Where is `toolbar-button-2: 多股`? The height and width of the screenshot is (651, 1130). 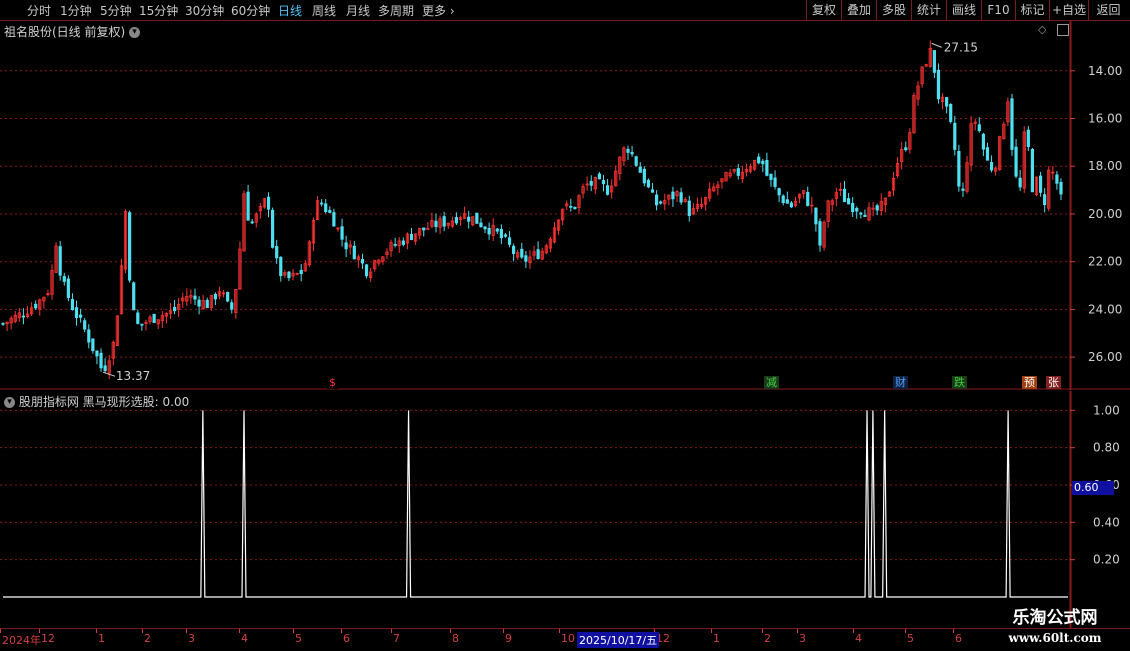
toolbar-button-2: 多股 is located at coordinates (893, 10).